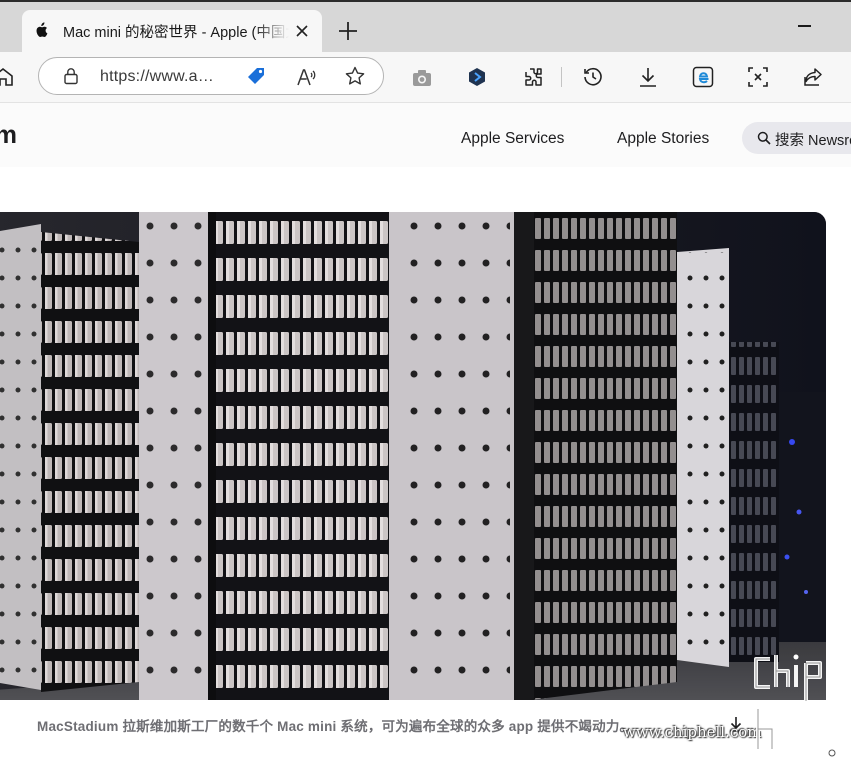 Image resolution: width=851 pixels, height=767 pixels. Describe the element at coordinates (648, 77) in the screenshot. I see `downloads-icon` at that location.